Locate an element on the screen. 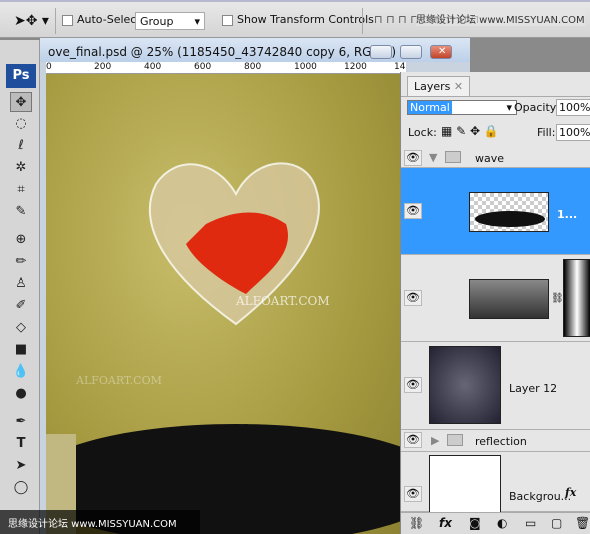  layer-name: reflection is located at coordinates (501, 441).